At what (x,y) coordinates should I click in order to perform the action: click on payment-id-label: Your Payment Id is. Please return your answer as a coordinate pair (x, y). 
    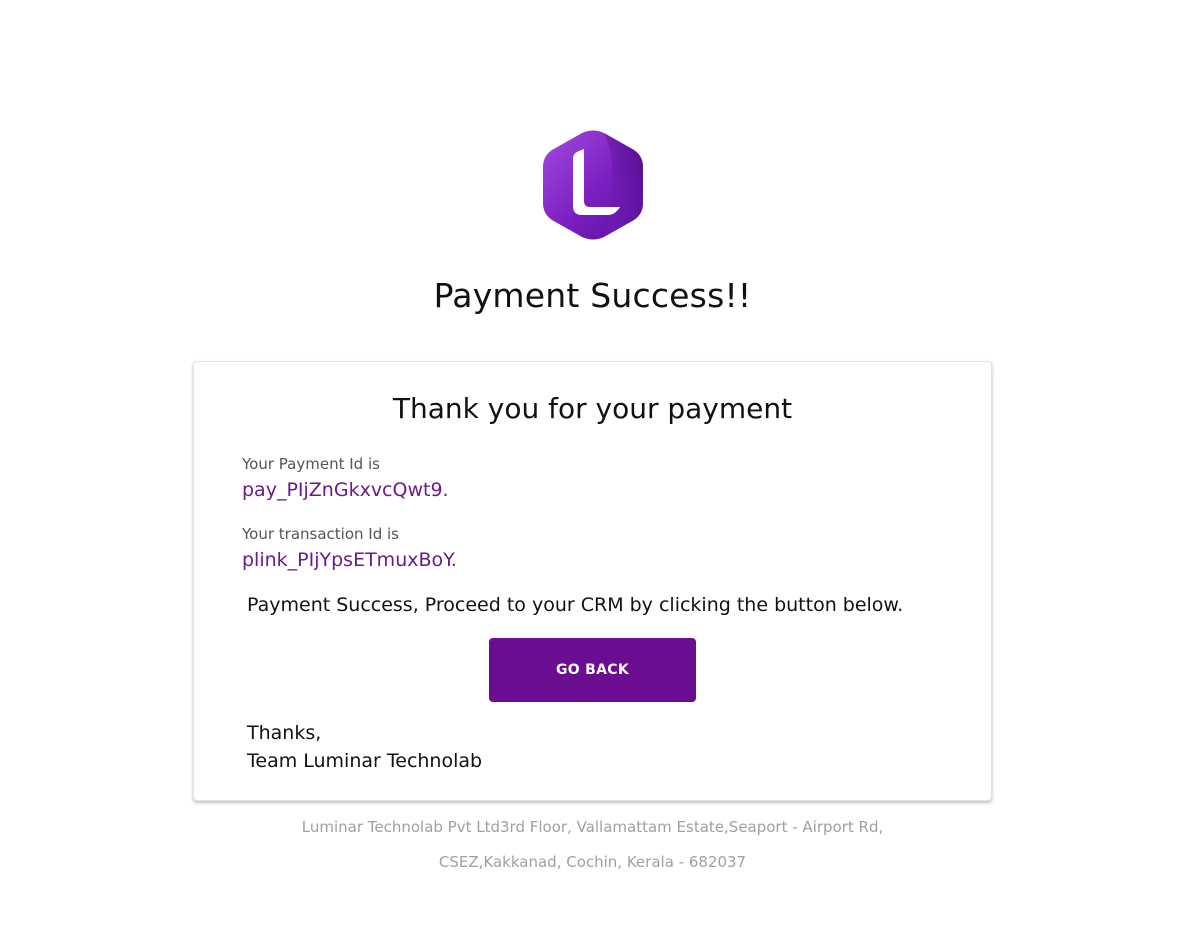
    Looking at the image, I should click on (311, 464).